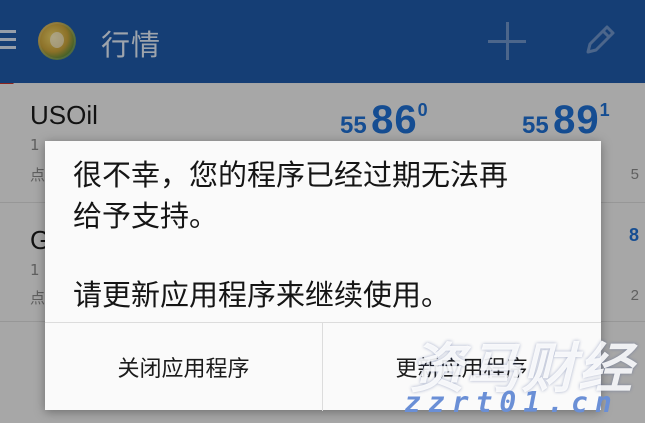 The image size is (645, 423). Describe the element at coordinates (262, 295) in the screenshot. I see `dialog-message-line: 请更新应用程序来继续使用。` at that location.